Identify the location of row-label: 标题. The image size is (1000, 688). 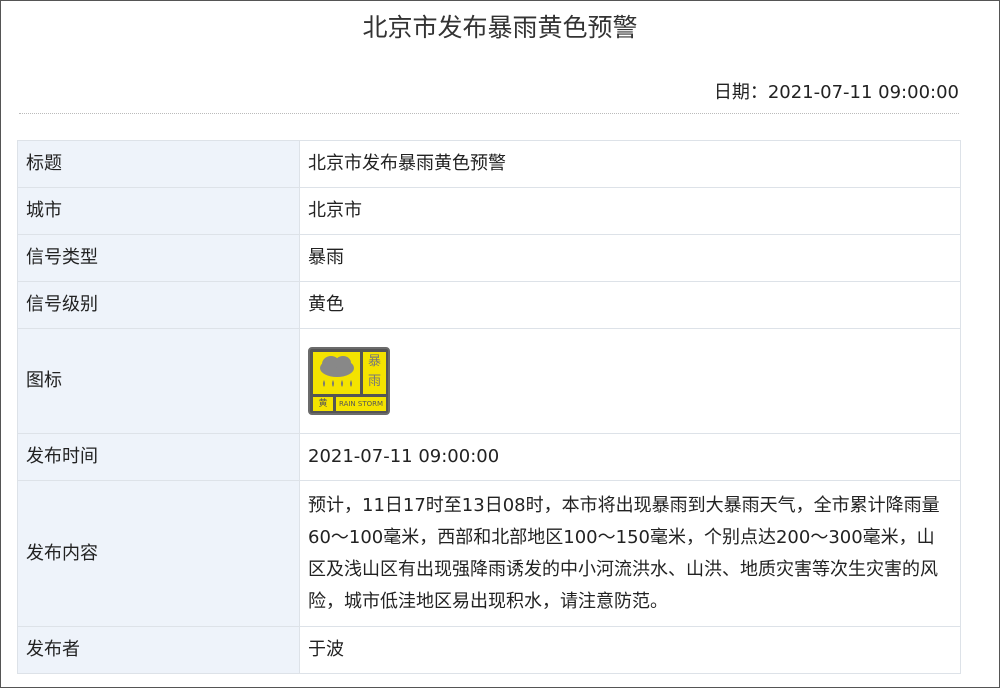
(158, 164).